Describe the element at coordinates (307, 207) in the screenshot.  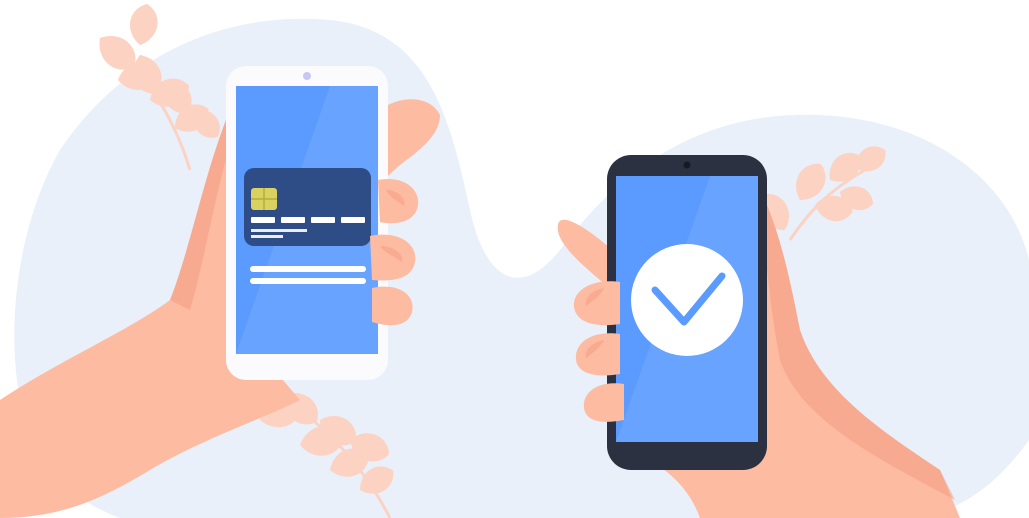
I see `credit-card-icon` at that location.